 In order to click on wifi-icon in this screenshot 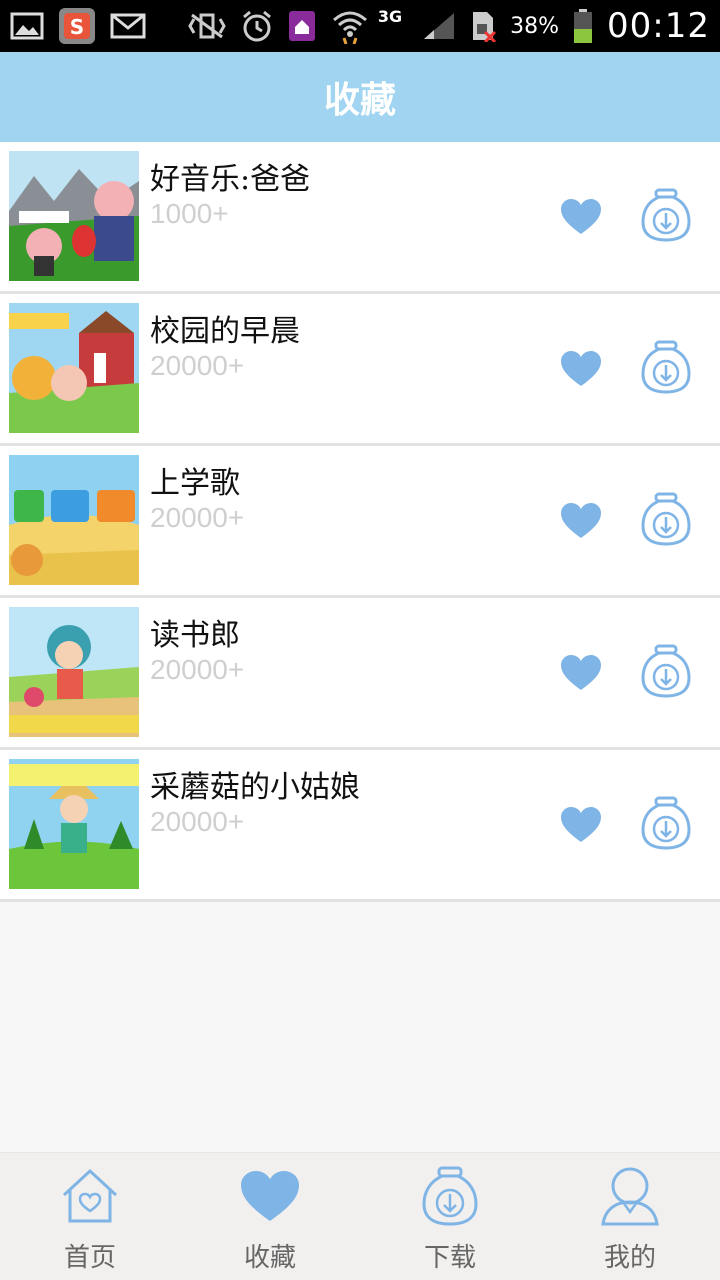, I will do `click(350, 26)`.